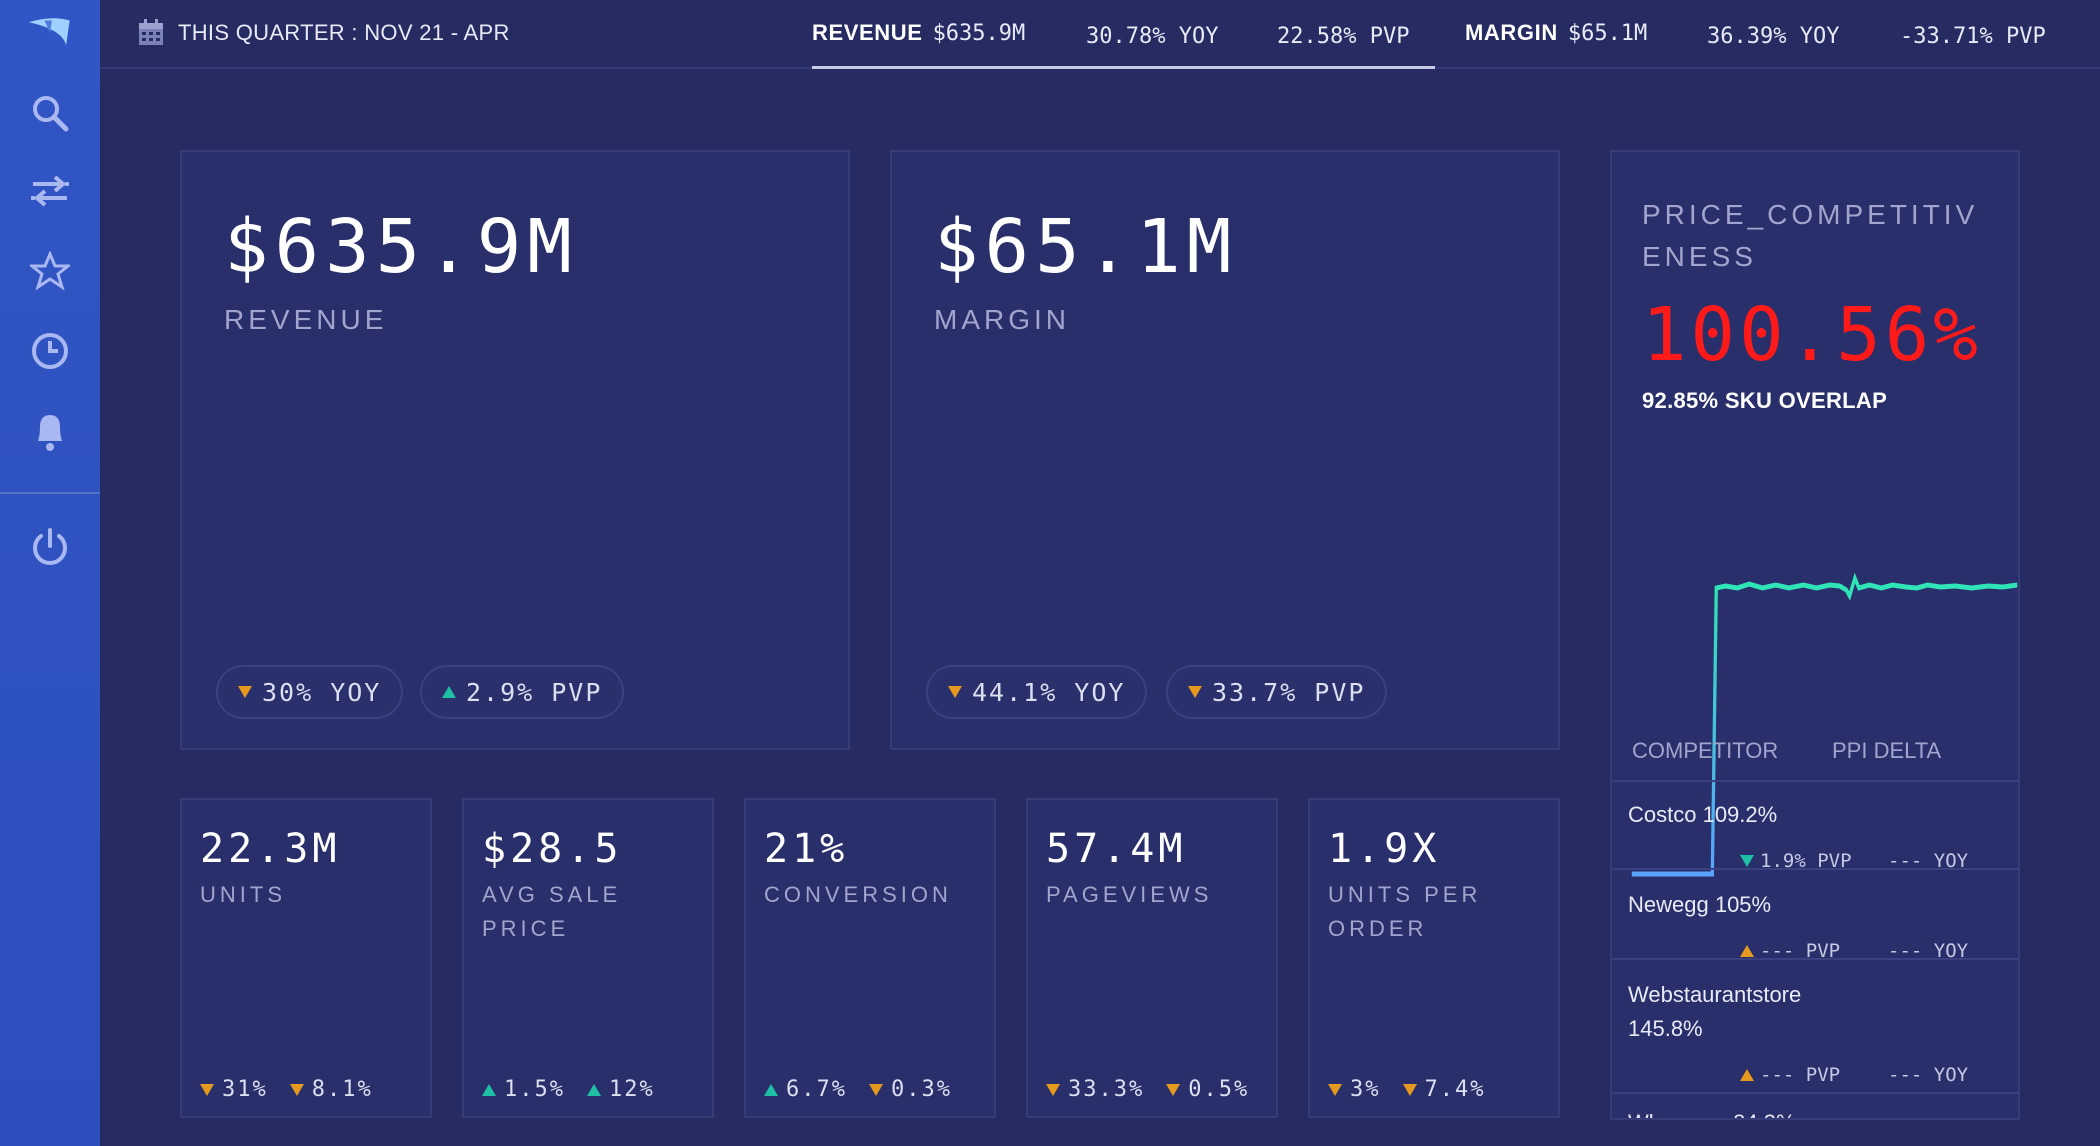  I want to click on units-card: 22.3M UNITS 31% 8.1%, so click(306, 958).